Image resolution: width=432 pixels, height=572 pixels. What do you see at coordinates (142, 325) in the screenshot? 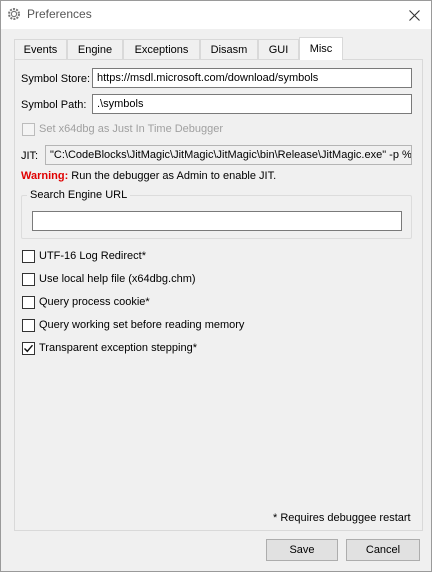
I see `query-working-set-label: Query working set before reading memory` at bounding box center [142, 325].